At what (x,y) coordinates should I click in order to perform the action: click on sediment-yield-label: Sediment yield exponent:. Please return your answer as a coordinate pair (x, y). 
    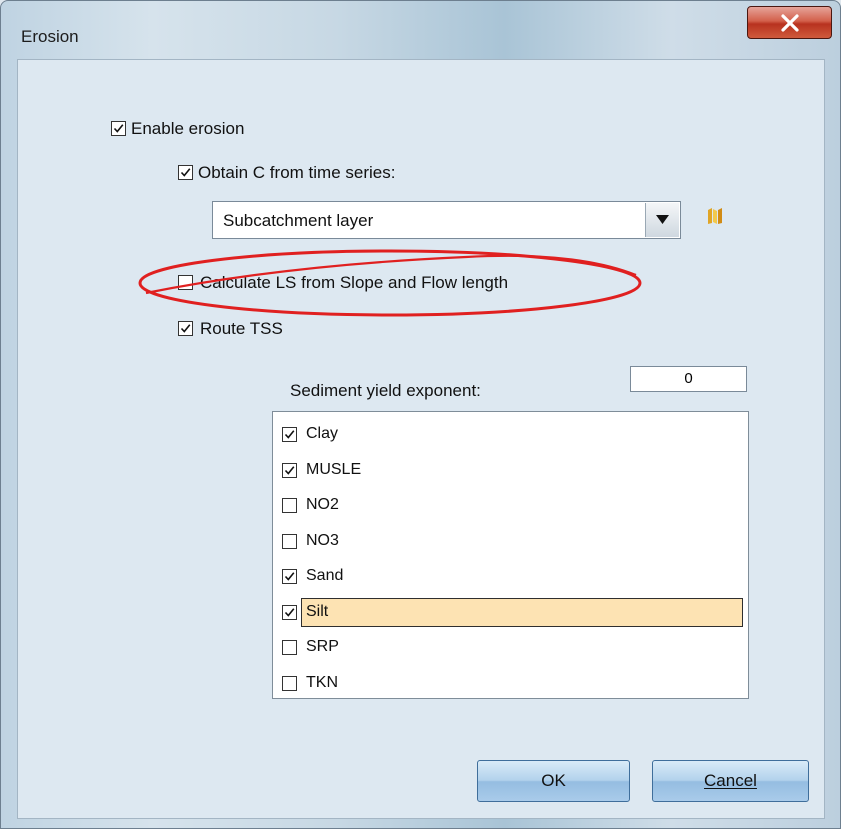
    Looking at the image, I should click on (385, 390).